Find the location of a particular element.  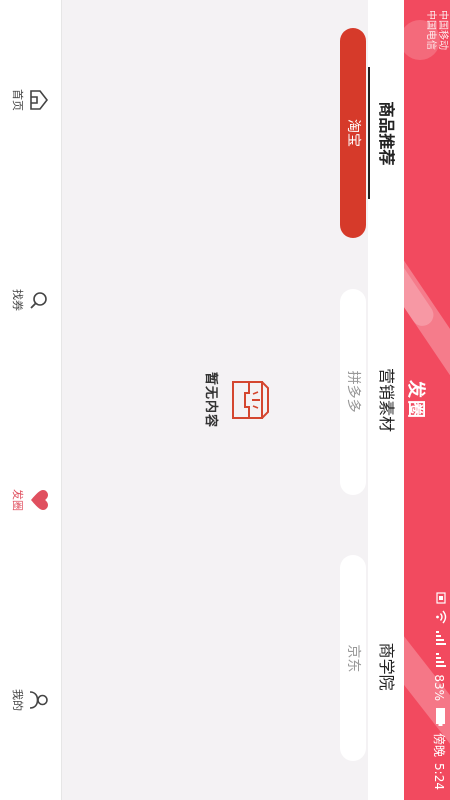

platform-pinduoduo-button: 拼多多 is located at coordinates (353, 391).